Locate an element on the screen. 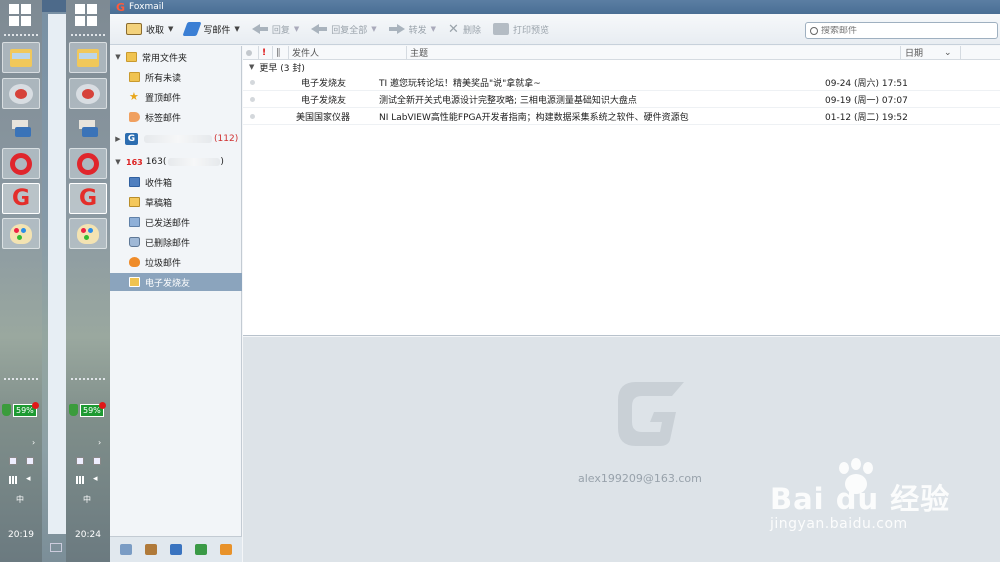  account-163: ▼ 163 163( ) is located at coordinates (176, 162).